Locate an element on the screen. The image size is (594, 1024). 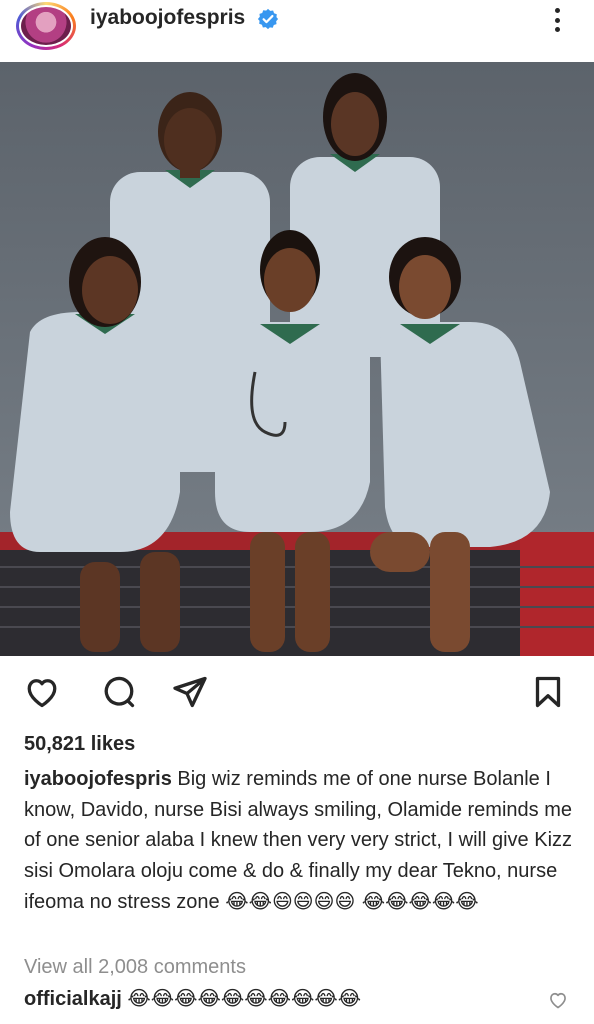
bookmark-icon is located at coordinates (548, 692).